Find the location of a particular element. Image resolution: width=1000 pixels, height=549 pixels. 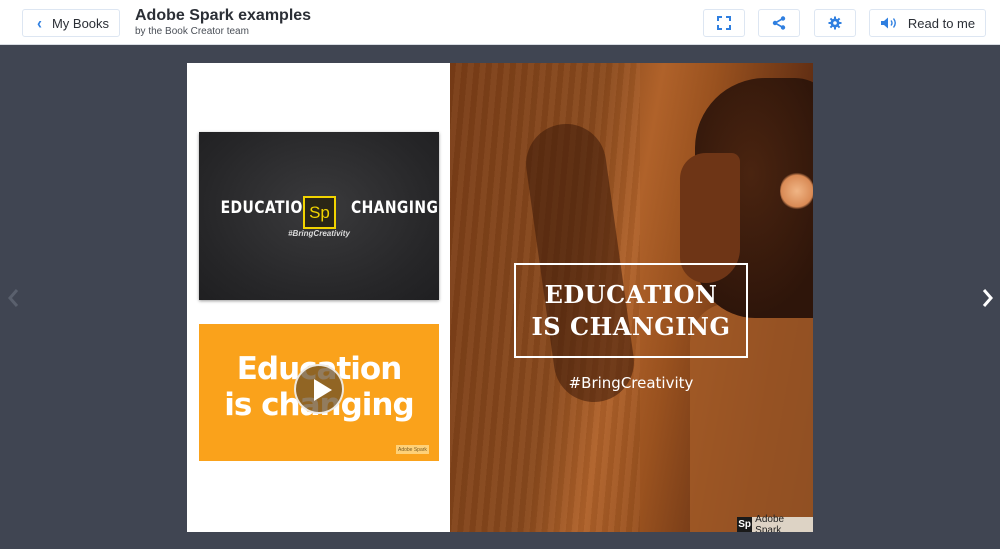

speaker-icon is located at coordinates (888, 23).